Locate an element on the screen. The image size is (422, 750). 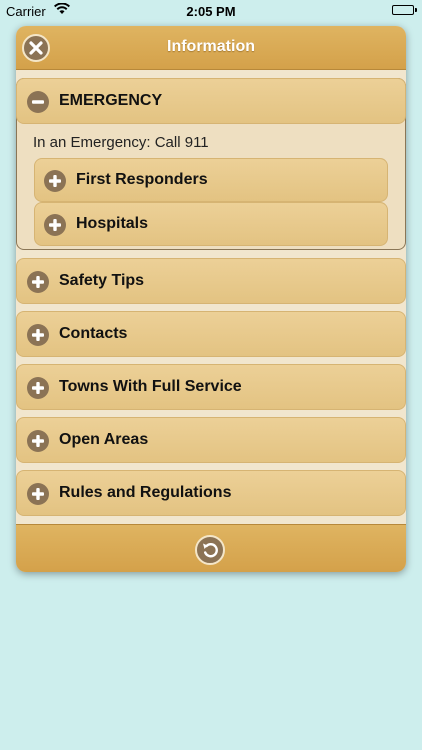
section-label: Towns With Full Service is located at coordinates (150, 386).